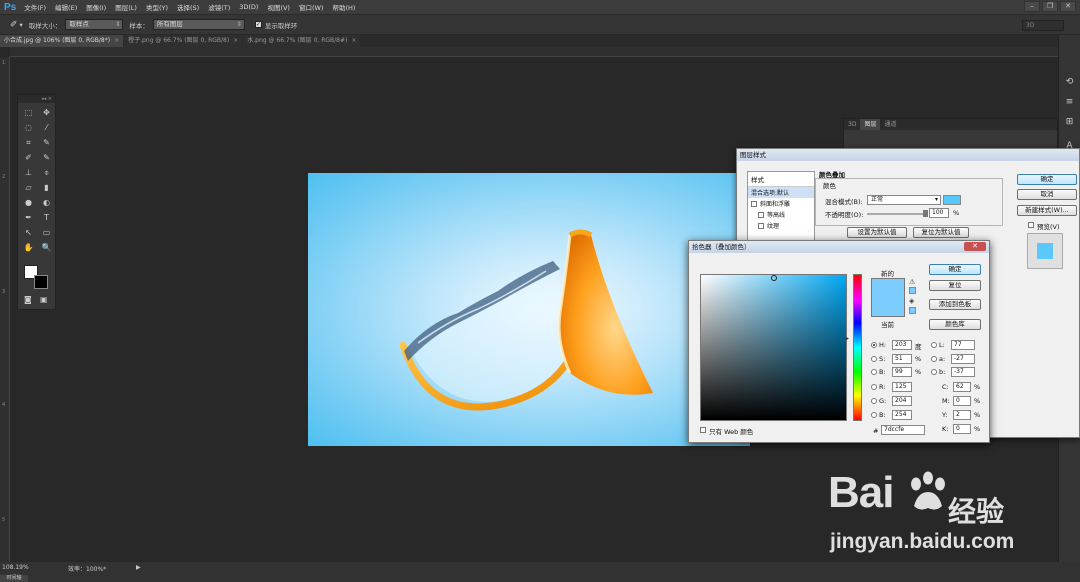 The width and height of the screenshot is (1080, 582). What do you see at coordinates (902, 387) in the screenshot?
I see `r-input: 125` at bounding box center [902, 387].